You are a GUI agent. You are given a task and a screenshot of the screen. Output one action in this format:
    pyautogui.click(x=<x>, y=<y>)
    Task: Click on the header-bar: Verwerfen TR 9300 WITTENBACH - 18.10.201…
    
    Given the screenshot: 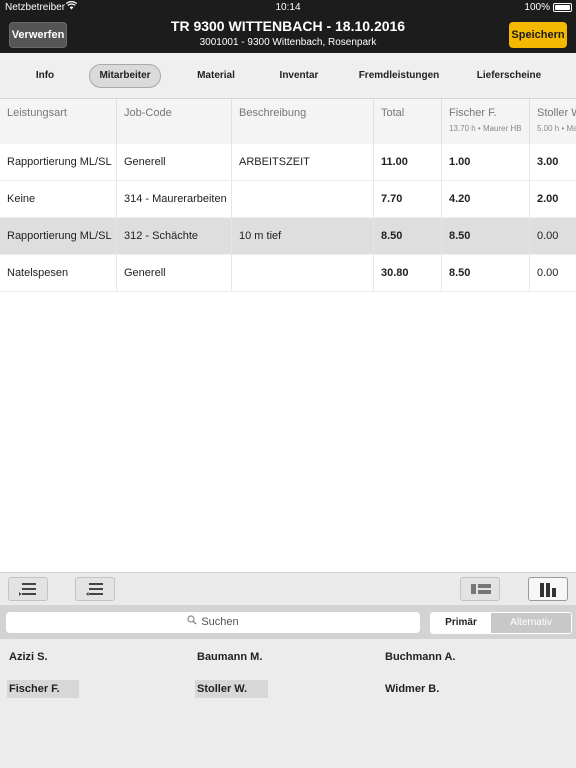 What is the action you would take?
    pyautogui.click(x=288, y=34)
    